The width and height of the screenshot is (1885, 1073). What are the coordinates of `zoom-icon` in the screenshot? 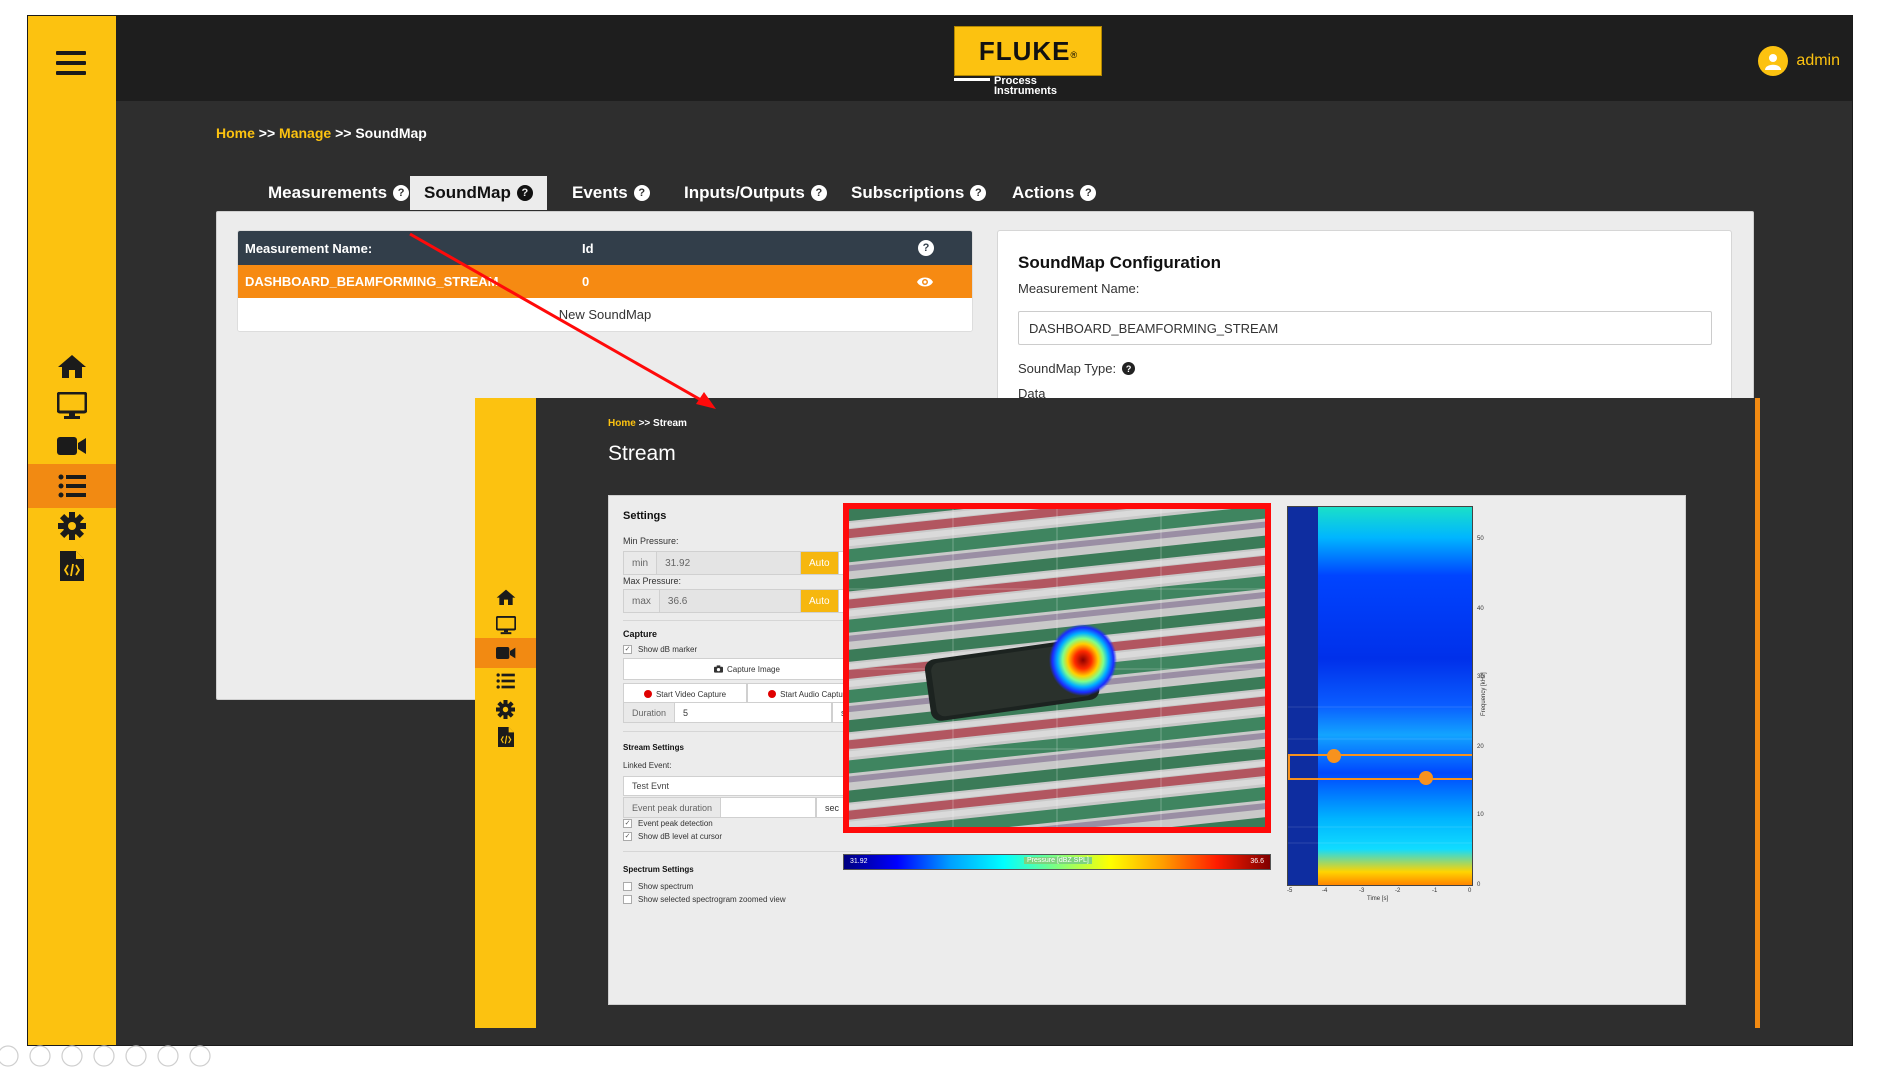 It's located at (136, 1056).